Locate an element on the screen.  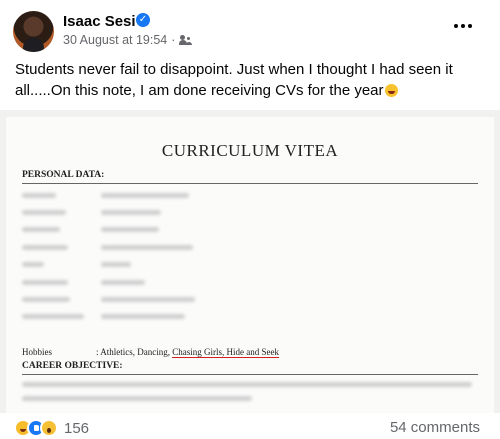
friends-icon is located at coordinates (185, 40).